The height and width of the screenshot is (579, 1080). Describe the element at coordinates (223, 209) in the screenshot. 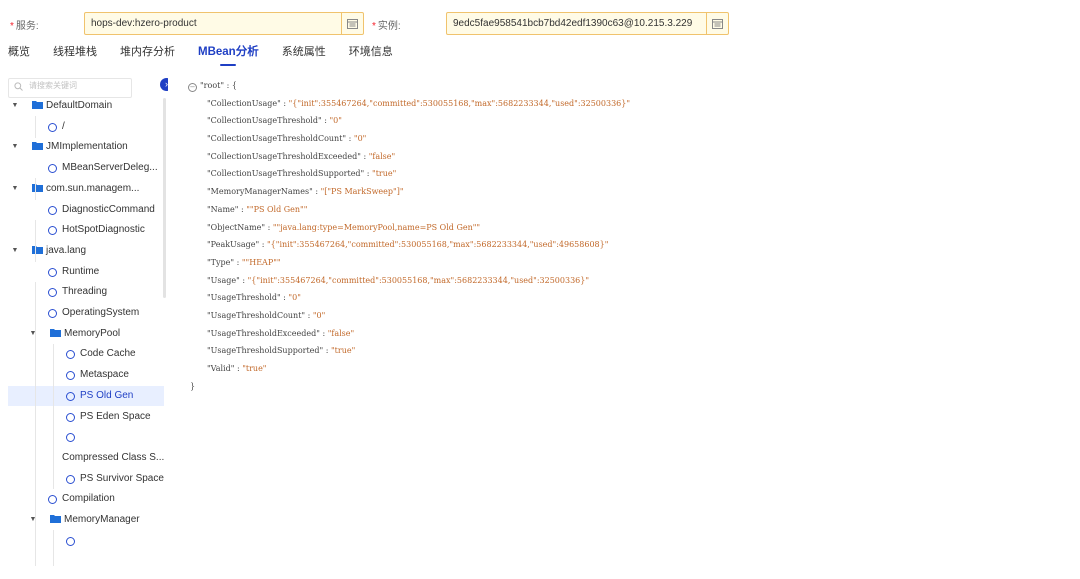

I see `json-key: "Name"` at that location.